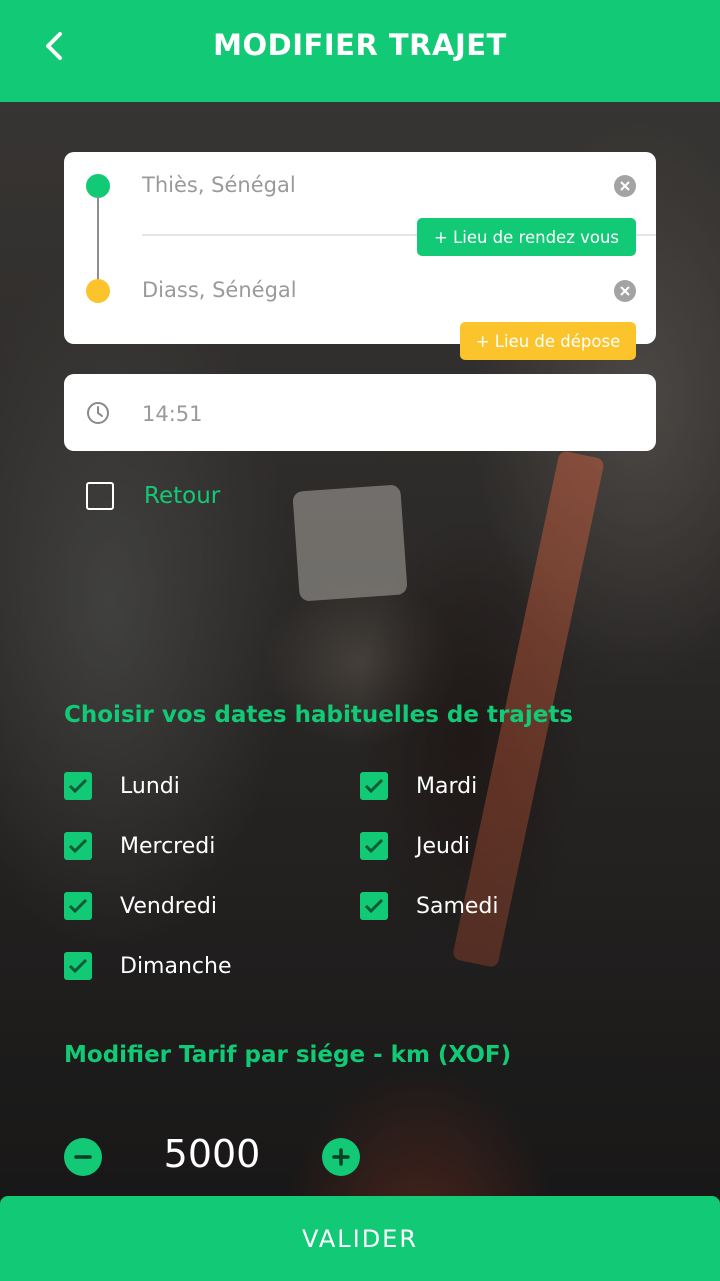  I want to click on add-dropoff-button: + Lieu de dépose, so click(548, 341).